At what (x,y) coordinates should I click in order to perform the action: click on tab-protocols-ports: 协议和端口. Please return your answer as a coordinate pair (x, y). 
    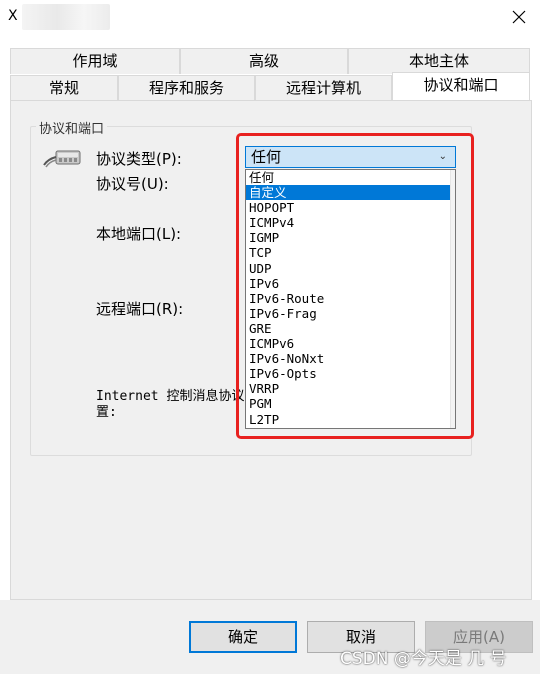
    Looking at the image, I should click on (461, 87).